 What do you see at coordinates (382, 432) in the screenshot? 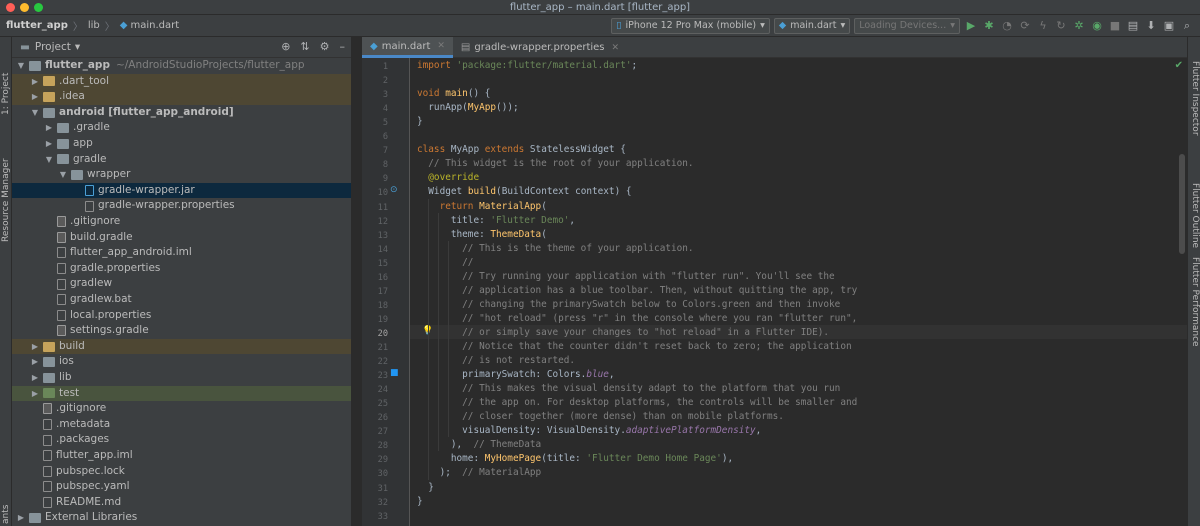
I see `line-number: 27` at bounding box center [382, 432].